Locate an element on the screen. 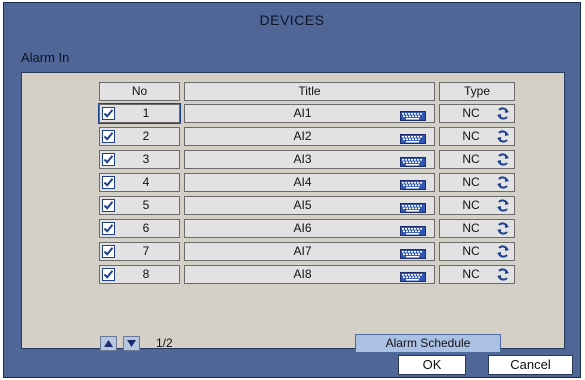 This screenshot has height=380, width=585. row-title-cell: AI6 is located at coordinates (309, 228).